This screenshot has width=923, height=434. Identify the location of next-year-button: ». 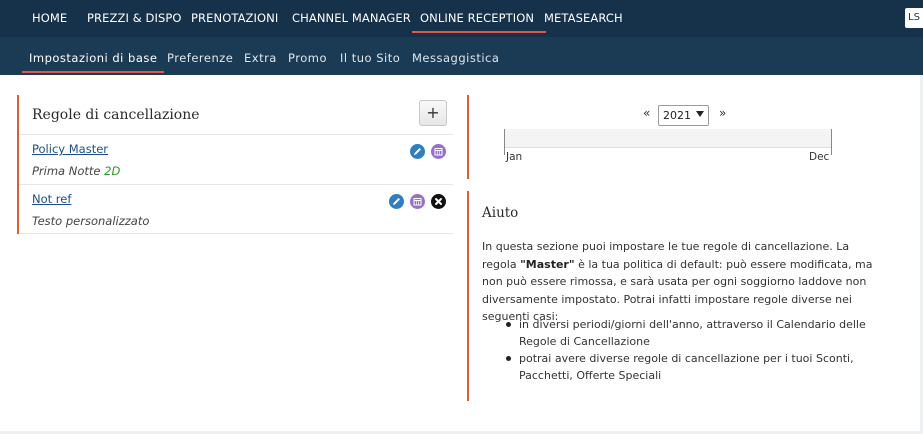
(722, 113).